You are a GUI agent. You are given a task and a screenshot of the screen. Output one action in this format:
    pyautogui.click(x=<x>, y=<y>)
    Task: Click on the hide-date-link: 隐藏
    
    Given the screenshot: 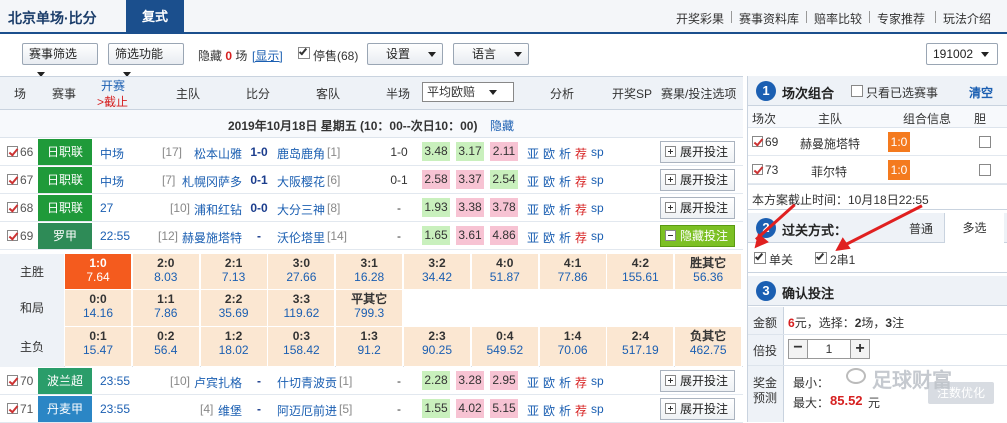 What is the action you would take?
    pyautogui.click(x=502, y=125)
    